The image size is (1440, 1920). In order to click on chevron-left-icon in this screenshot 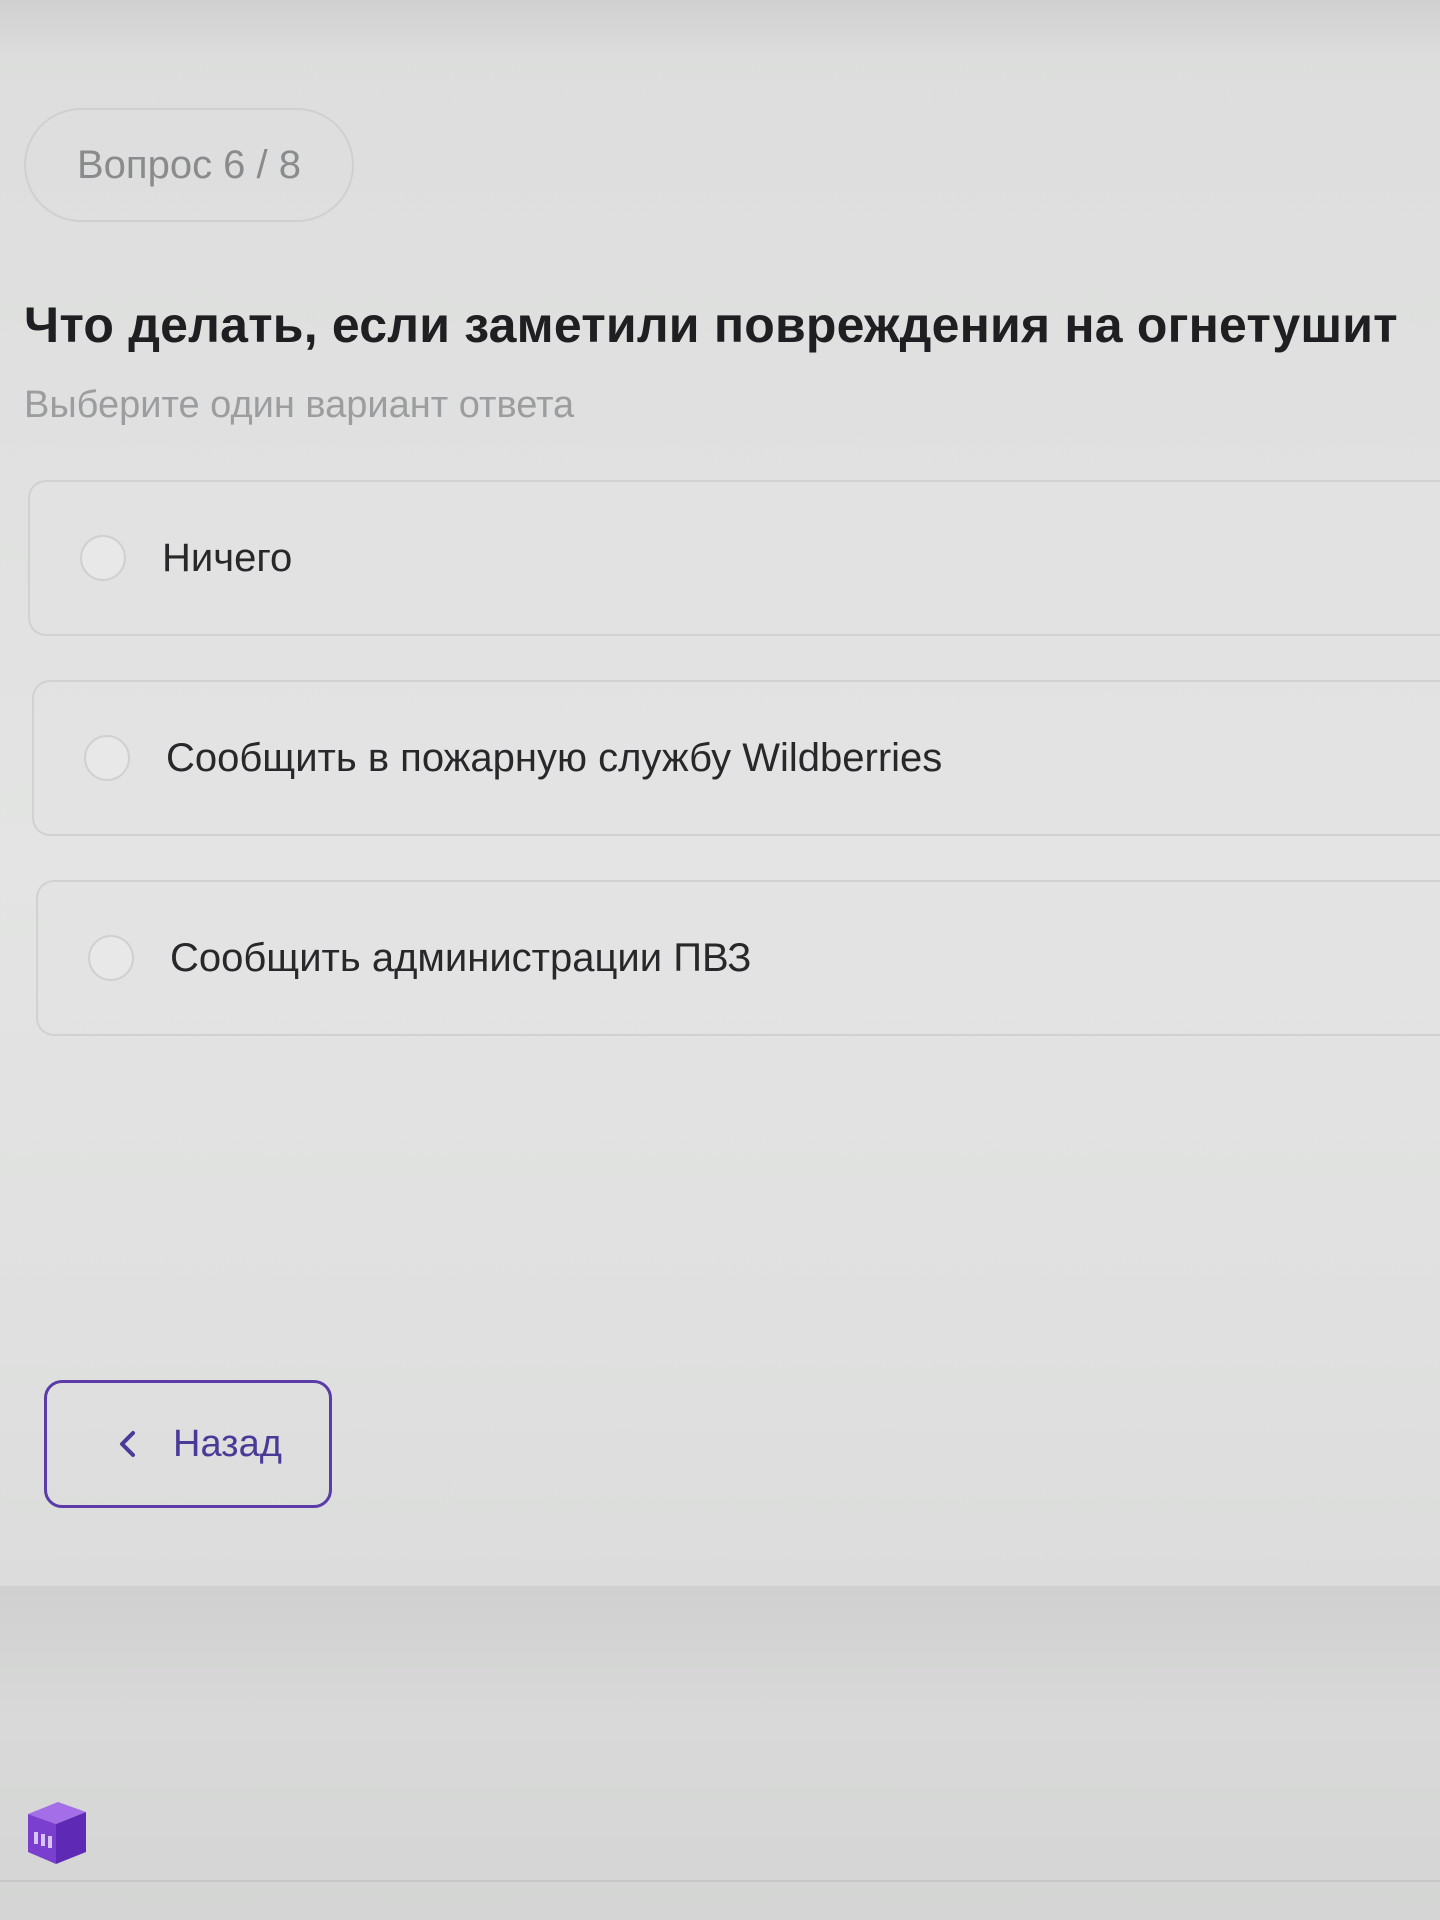, I will do `click(127, 1444)`.